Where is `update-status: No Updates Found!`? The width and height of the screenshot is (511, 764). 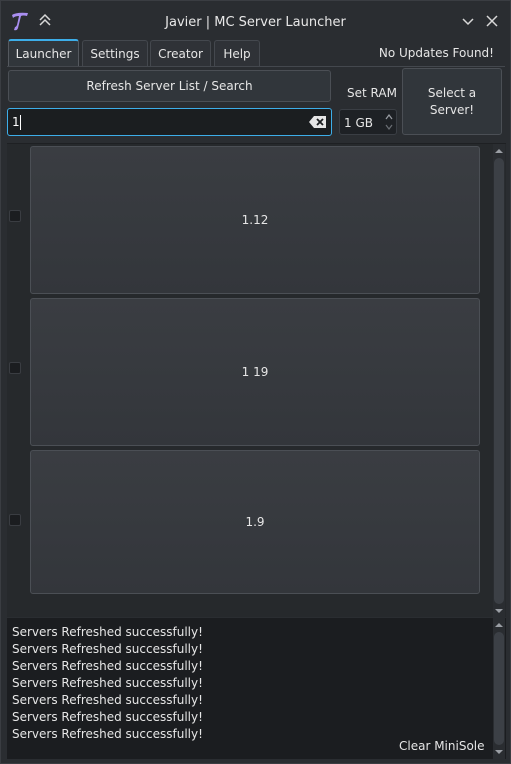
update-status: No Updates Found! is located at coordinates (436, 53).